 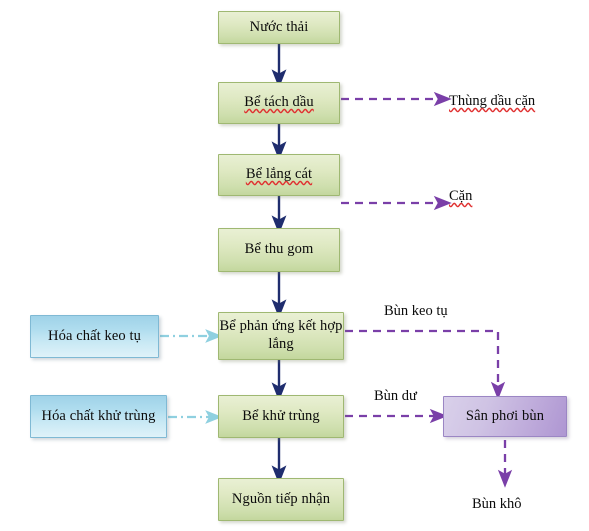 What do you see at coordinates (425, 364) in the screenshot?
I see `edge-be-phan-ung-to-san-phoi-bun` at bounding box center [425, 364].